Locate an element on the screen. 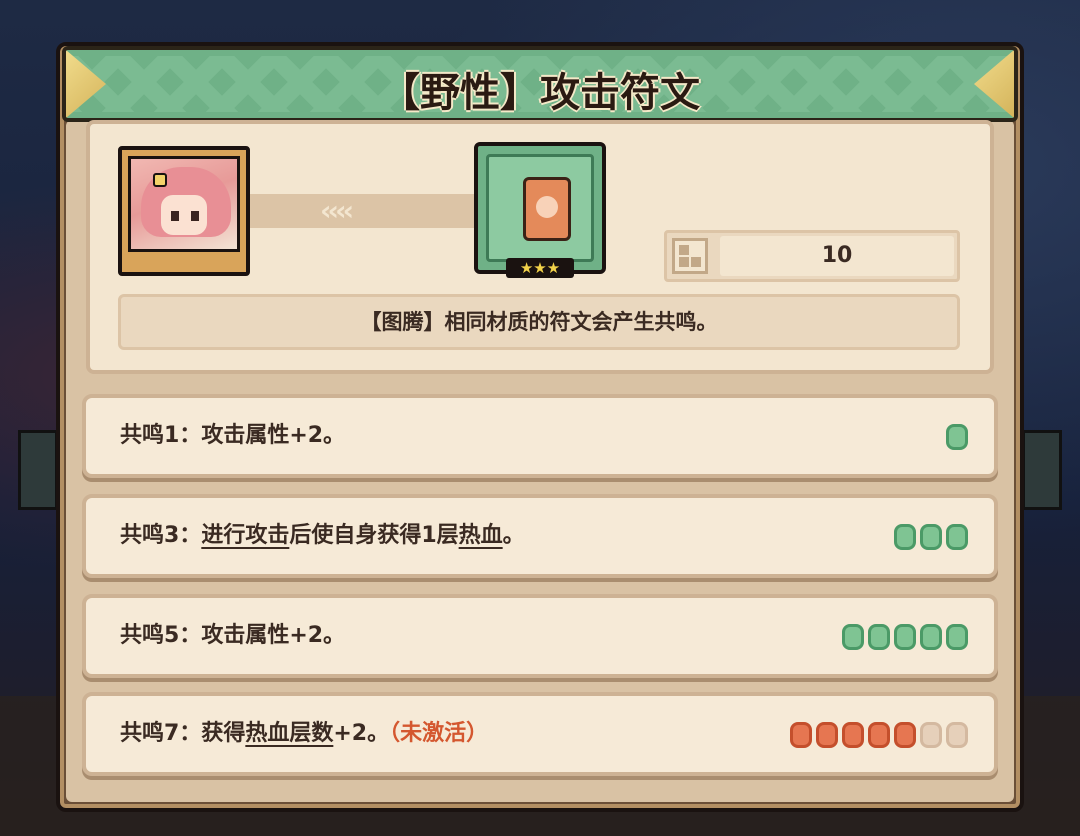 This screenshot has width=1080, height=836. rune-star-rating: ★★★ is located at coordinates (540, 268).